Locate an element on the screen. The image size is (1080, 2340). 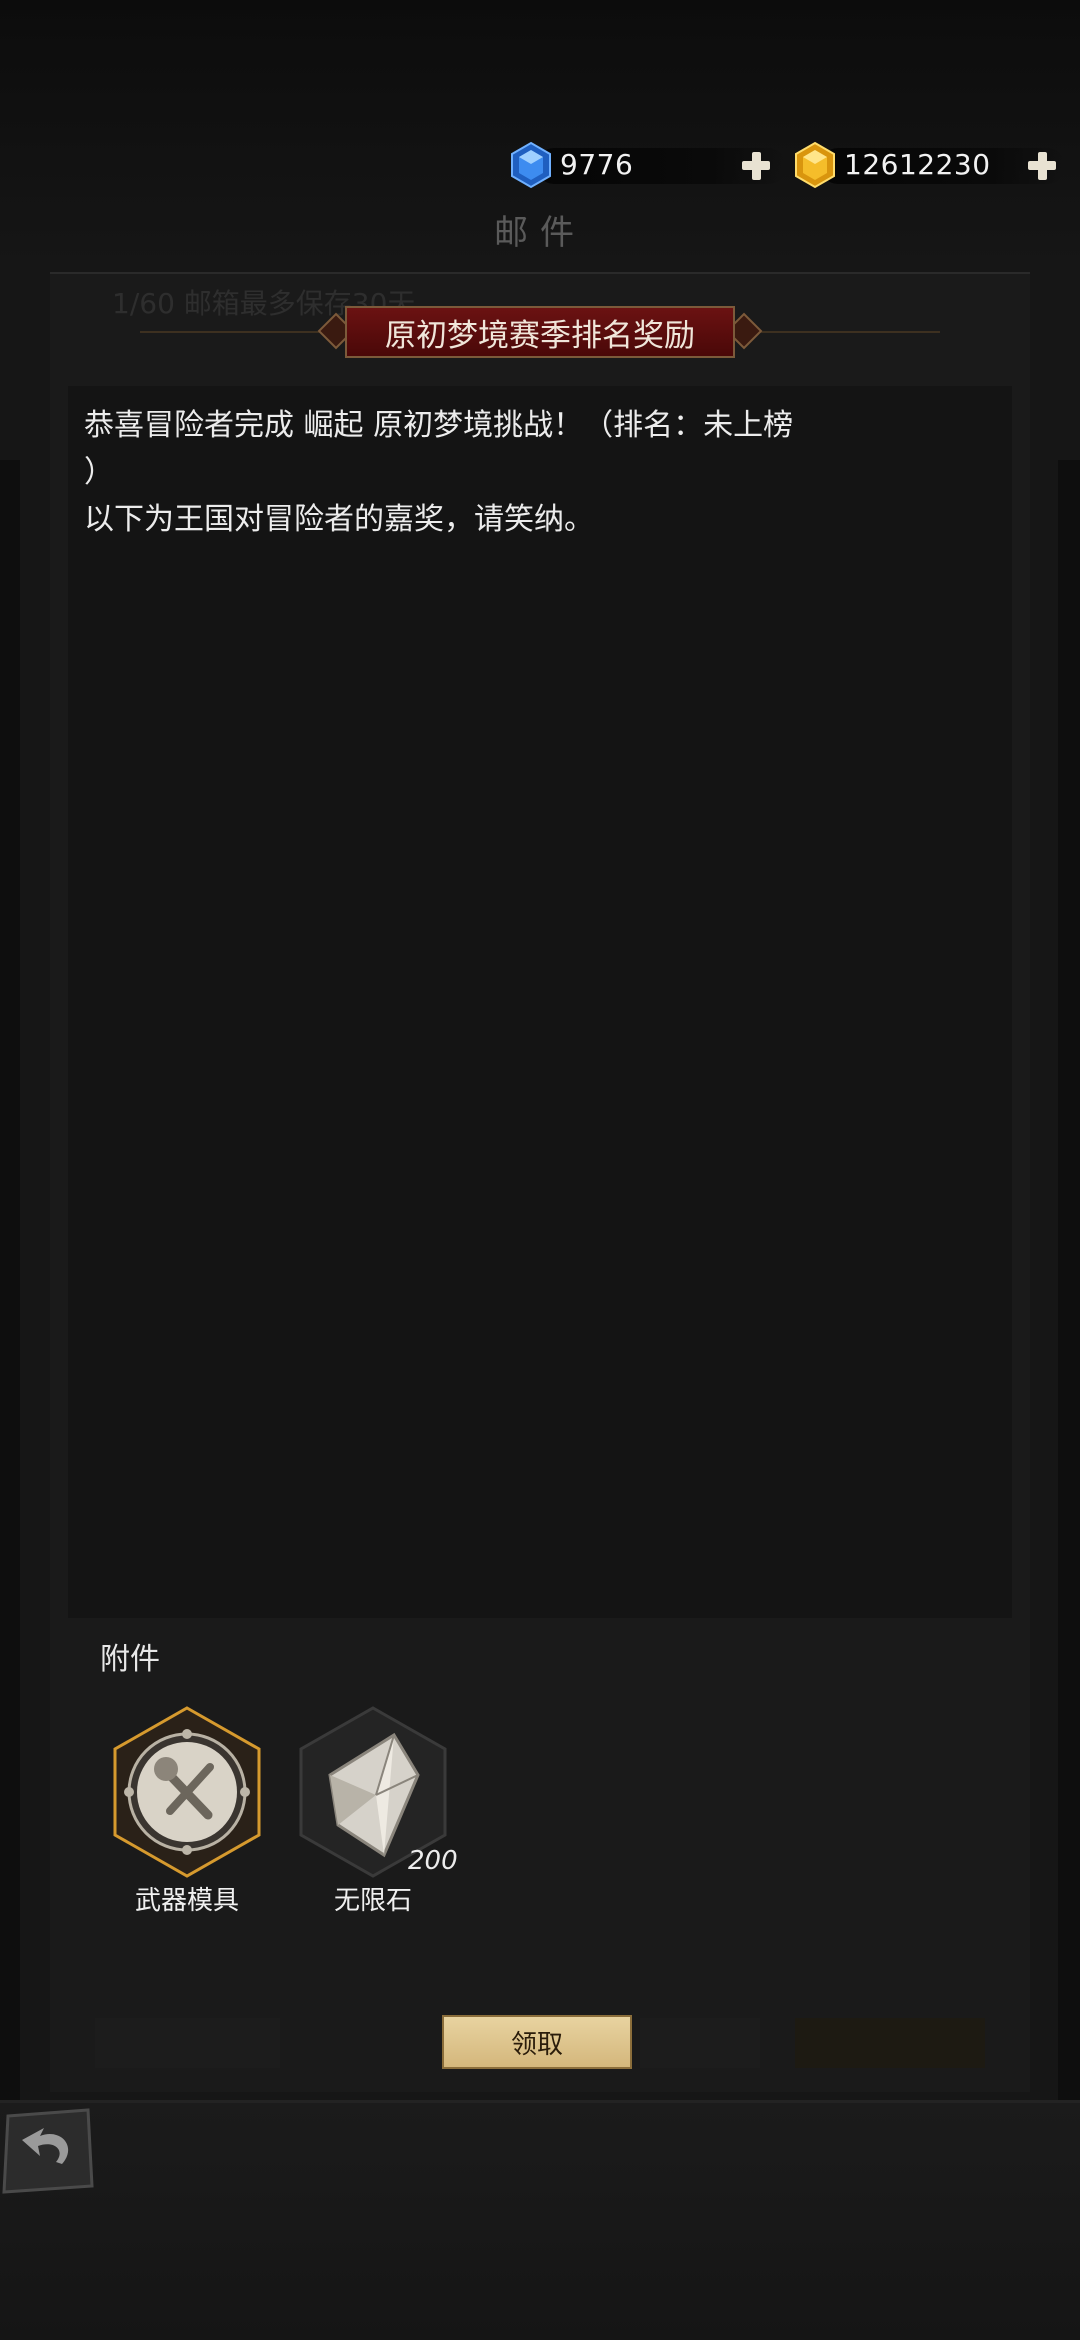
page-title: 邮件 is located at coordinates (540, 233).